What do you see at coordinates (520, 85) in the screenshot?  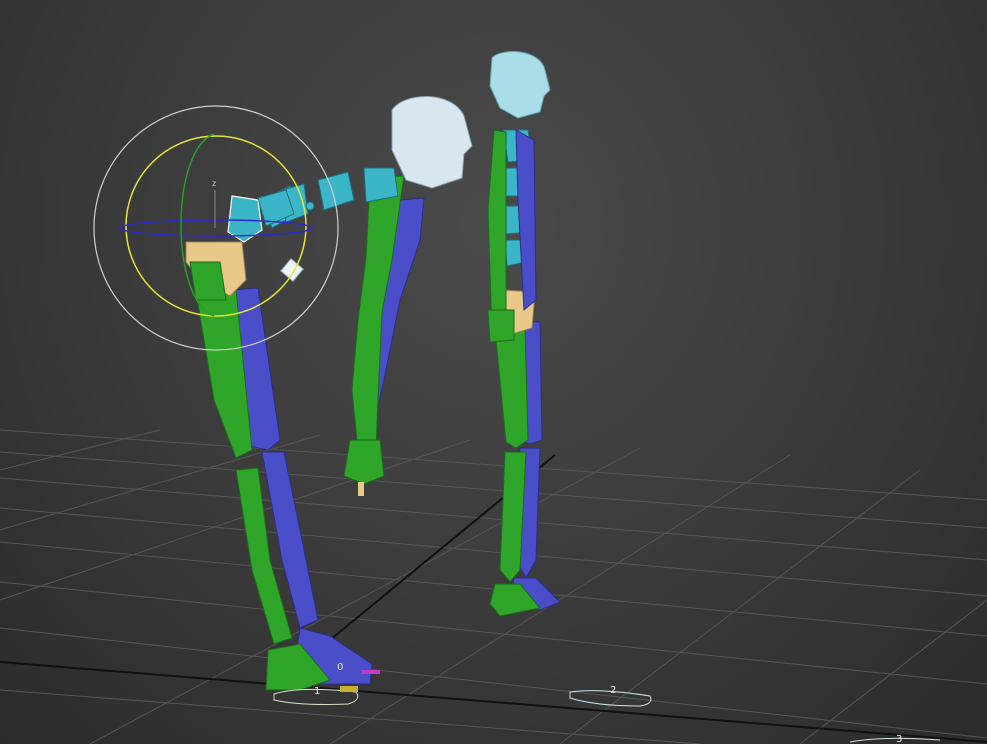 I see `biped-back-head` at bounding box center [520, 85].